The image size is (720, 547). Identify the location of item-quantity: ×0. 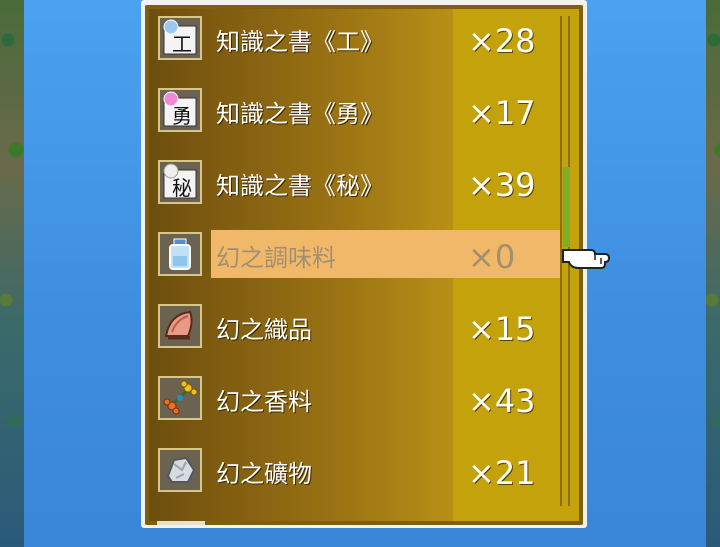
(492, 257).